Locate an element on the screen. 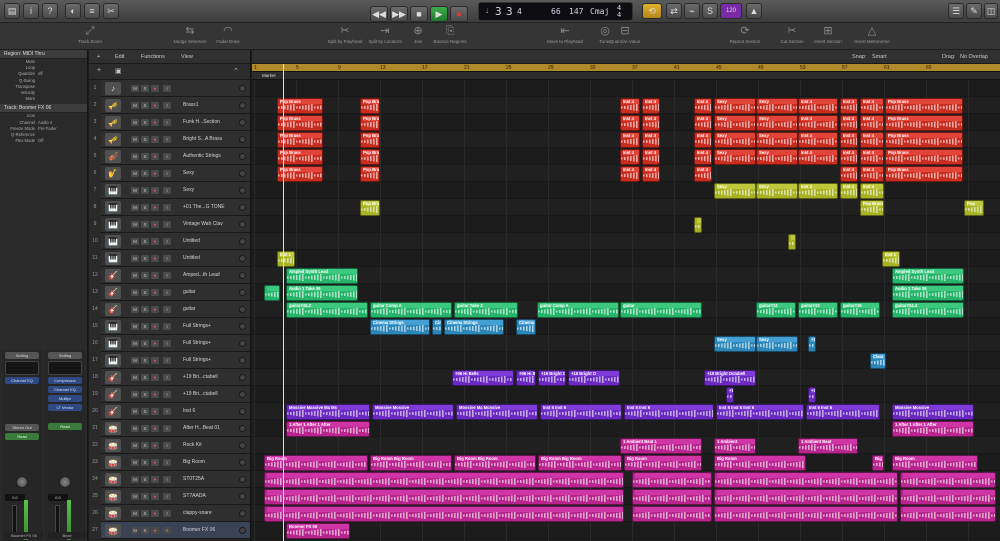 This screenshot has width=1000, height=541. track-name: Rock Kit is located at coordinates (209, 445).